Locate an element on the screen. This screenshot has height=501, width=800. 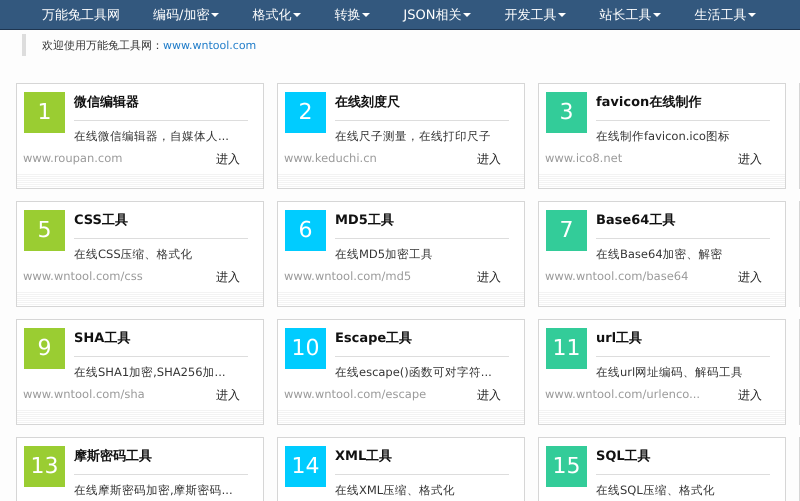
number-badge: 14 is located at coordinates (305, 466).